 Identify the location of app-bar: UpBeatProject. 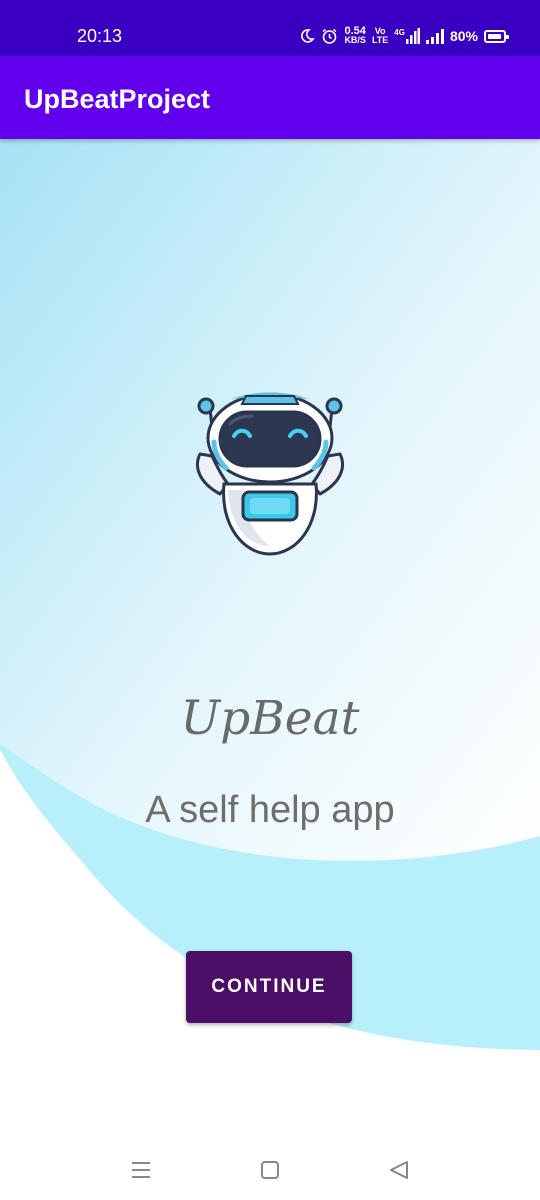
(270, 97).